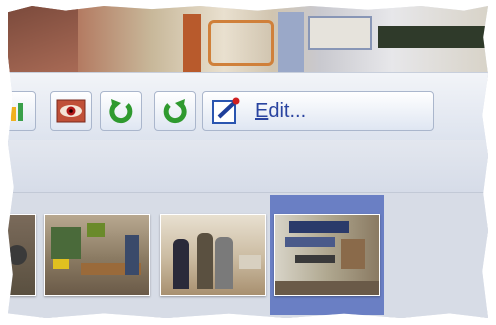 This screenshot has width=496, height=325. What do you see at coordinates (97, 255) in the screenshot?
I see `thumbnail-workshop-machines` at bounding box center [97, 255].